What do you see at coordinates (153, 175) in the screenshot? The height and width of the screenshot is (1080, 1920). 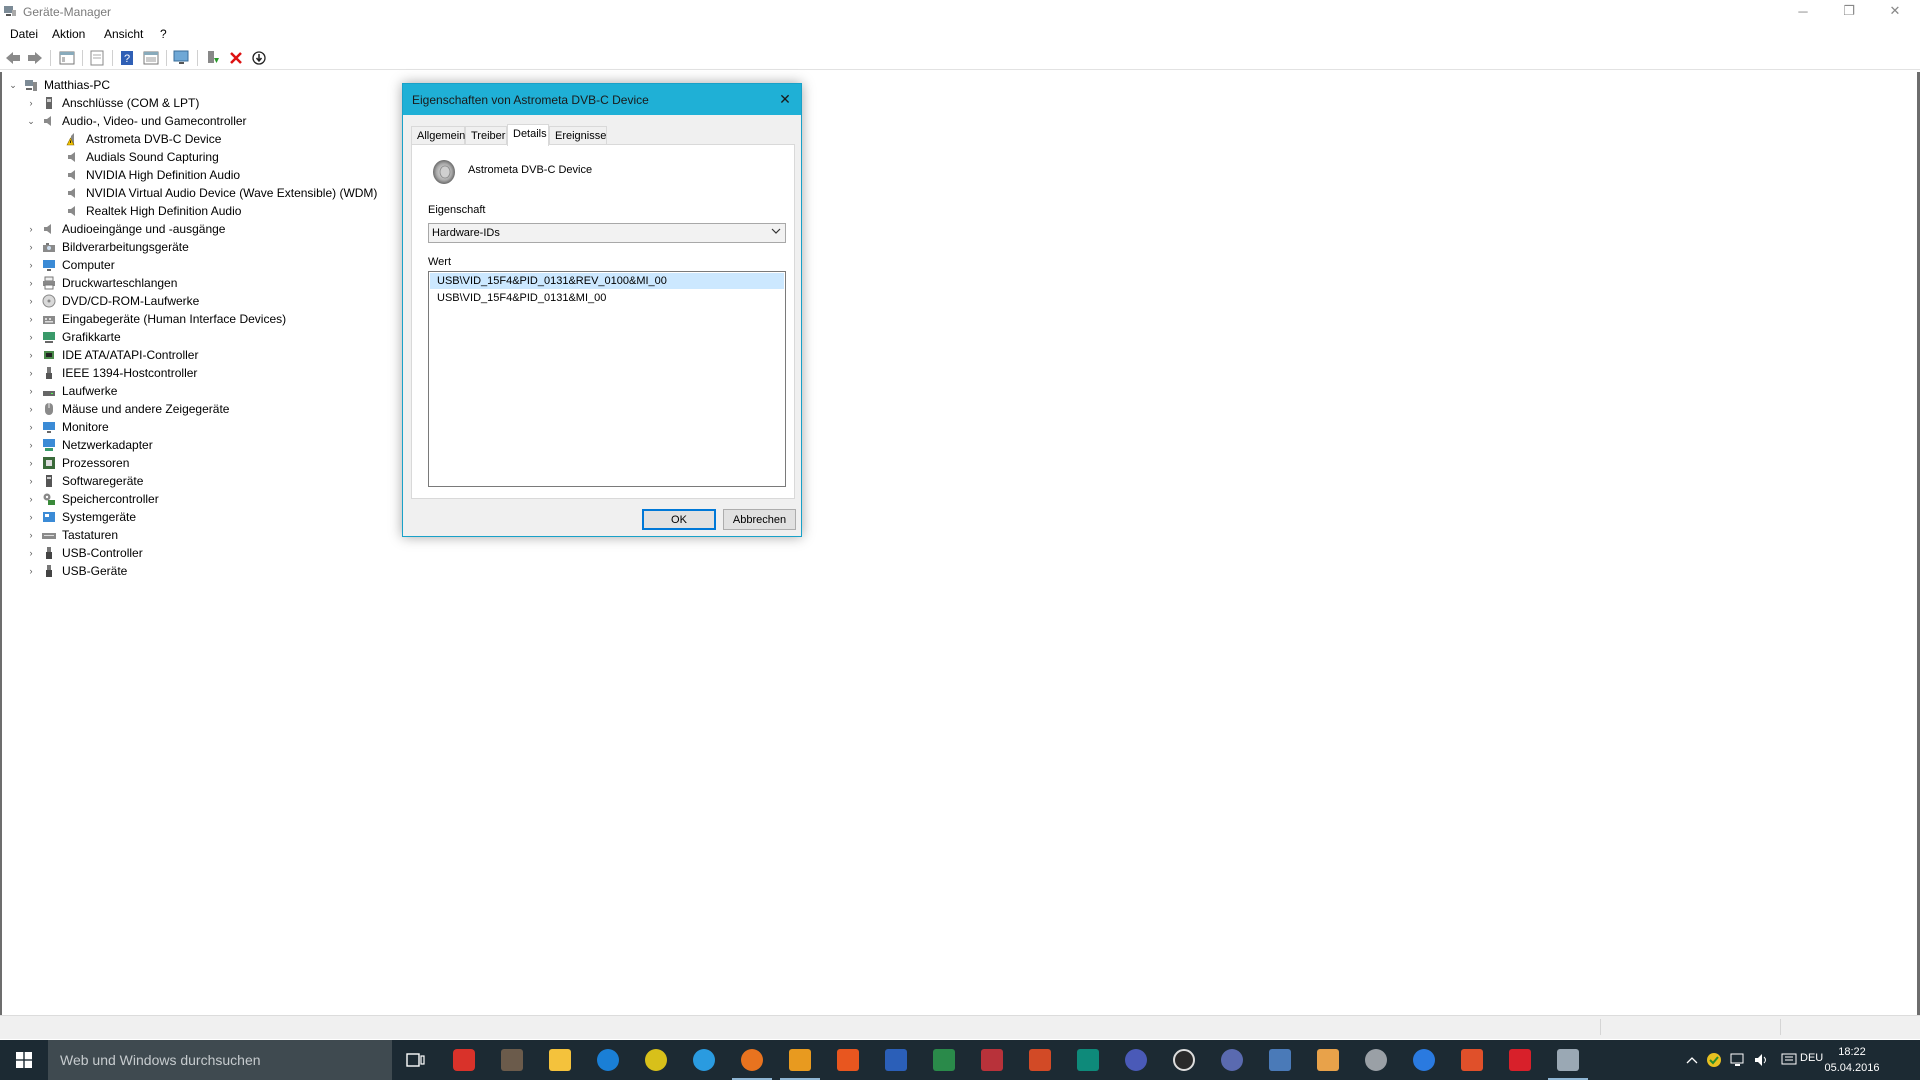 I see `tree-device-nvidia-hda: NVIDIA High Definition Audio` at bounding box center [153, 175].